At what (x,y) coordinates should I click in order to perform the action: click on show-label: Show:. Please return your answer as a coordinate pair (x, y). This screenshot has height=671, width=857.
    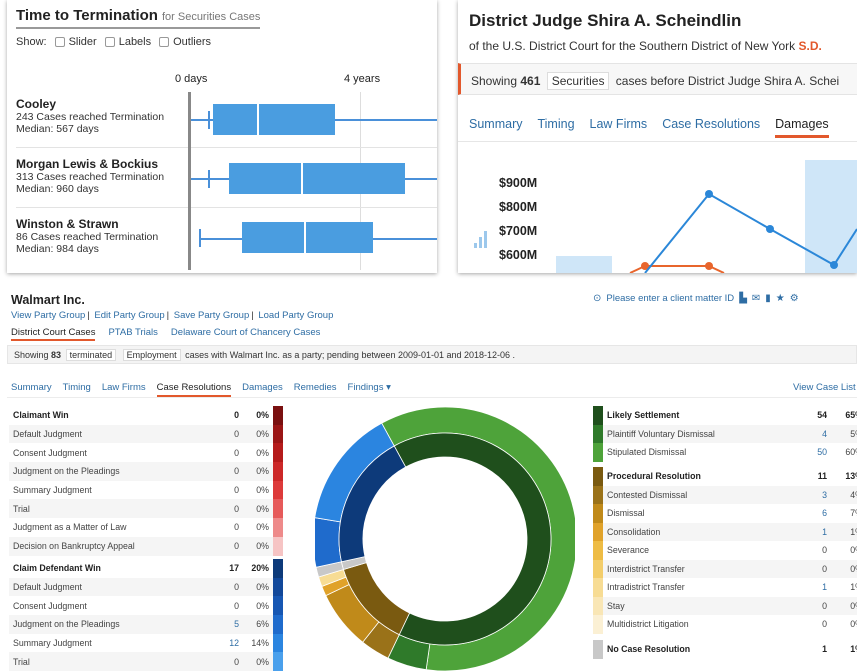
    Looking at the image, I should click on (31, 42).